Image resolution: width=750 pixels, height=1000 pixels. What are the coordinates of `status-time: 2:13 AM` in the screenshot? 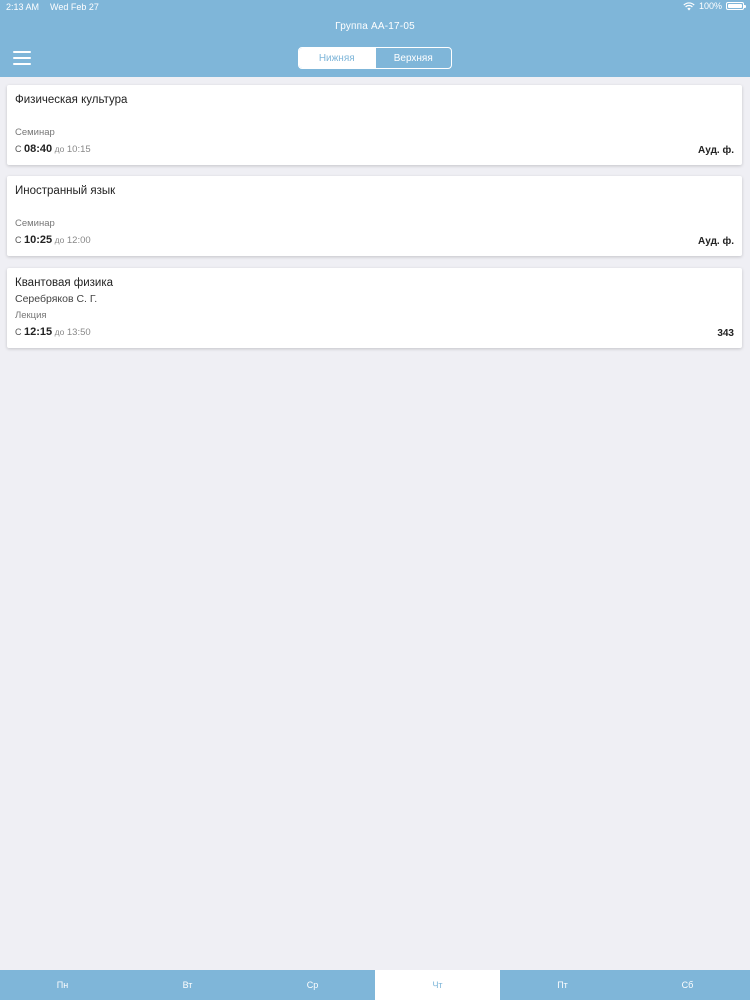 It's located at (23, 7).